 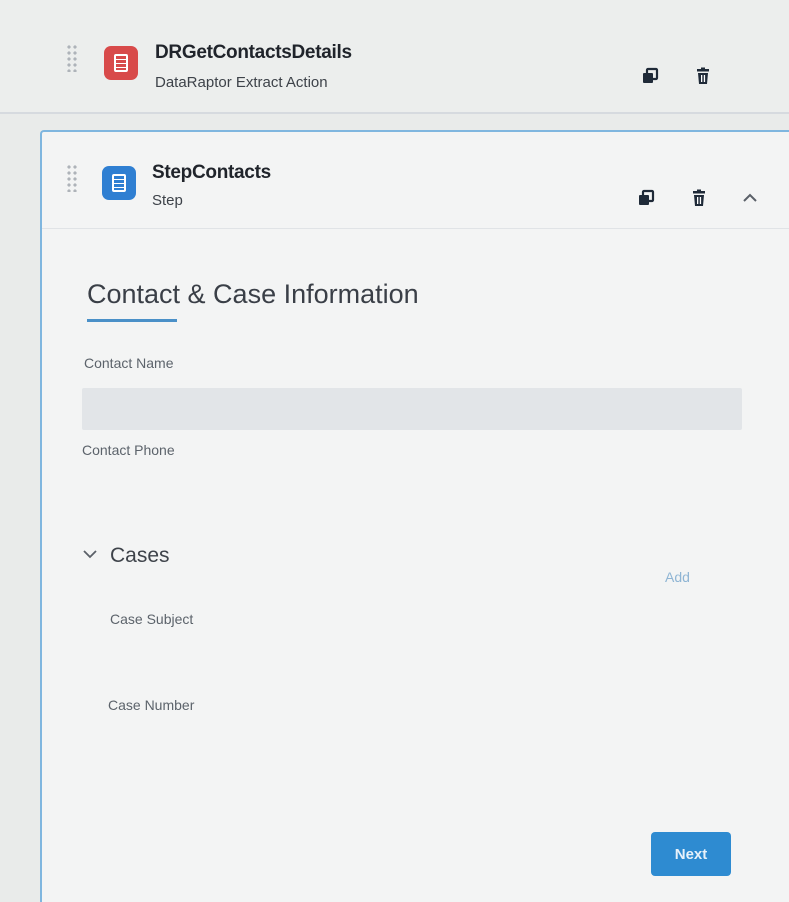 What do you see at coordinates (677, 577) in the screenshot?
I see `add-case-link: Add` at bounding box center [677, 577].